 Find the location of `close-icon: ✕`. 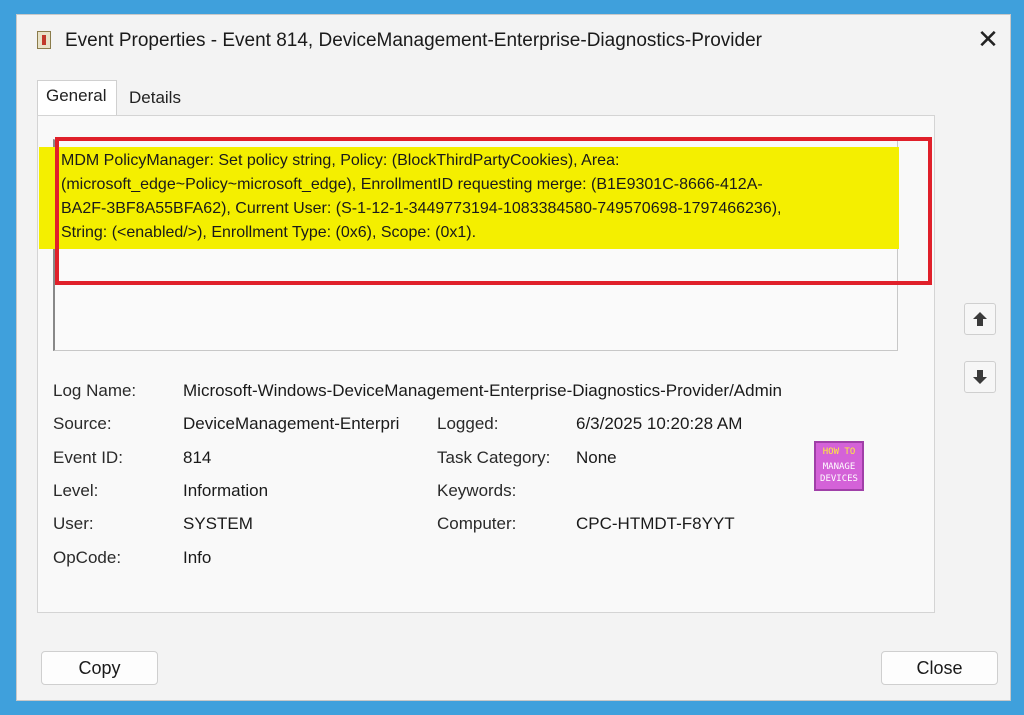

close-icon: ✕ is located at coordinates (988, 39).